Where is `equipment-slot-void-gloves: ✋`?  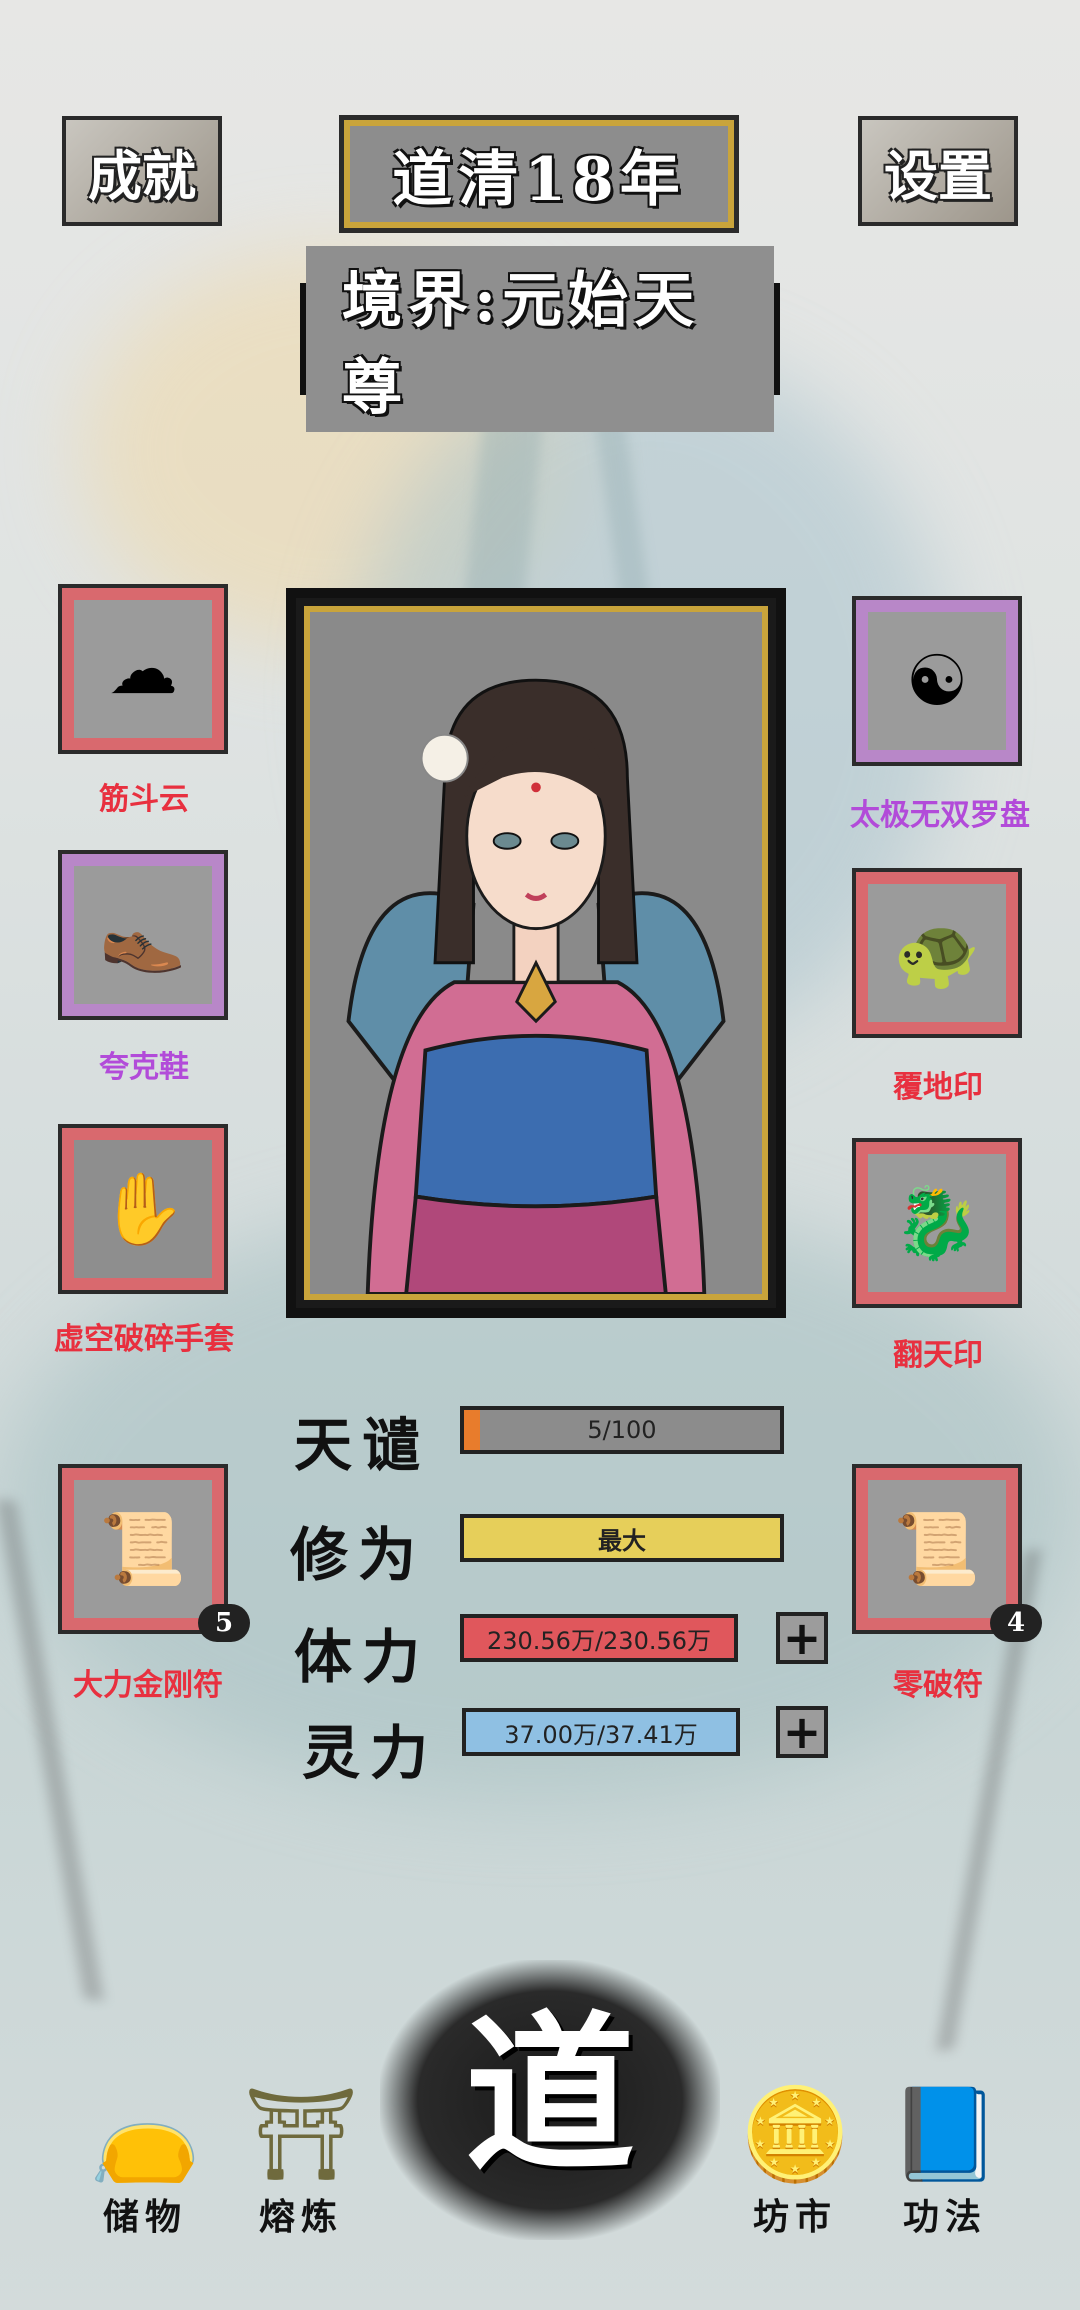
equipment-slot-void-gloves: ✋ is located at coordinates (143, 1209).